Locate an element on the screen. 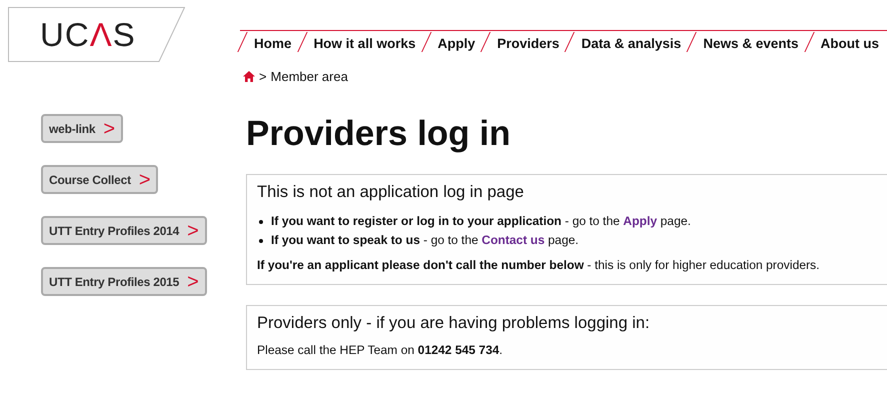 Image resolution: width=887 pixels, height=410 pixels. sidebar-button: Course Collect > is located at coordinates (99, 179).